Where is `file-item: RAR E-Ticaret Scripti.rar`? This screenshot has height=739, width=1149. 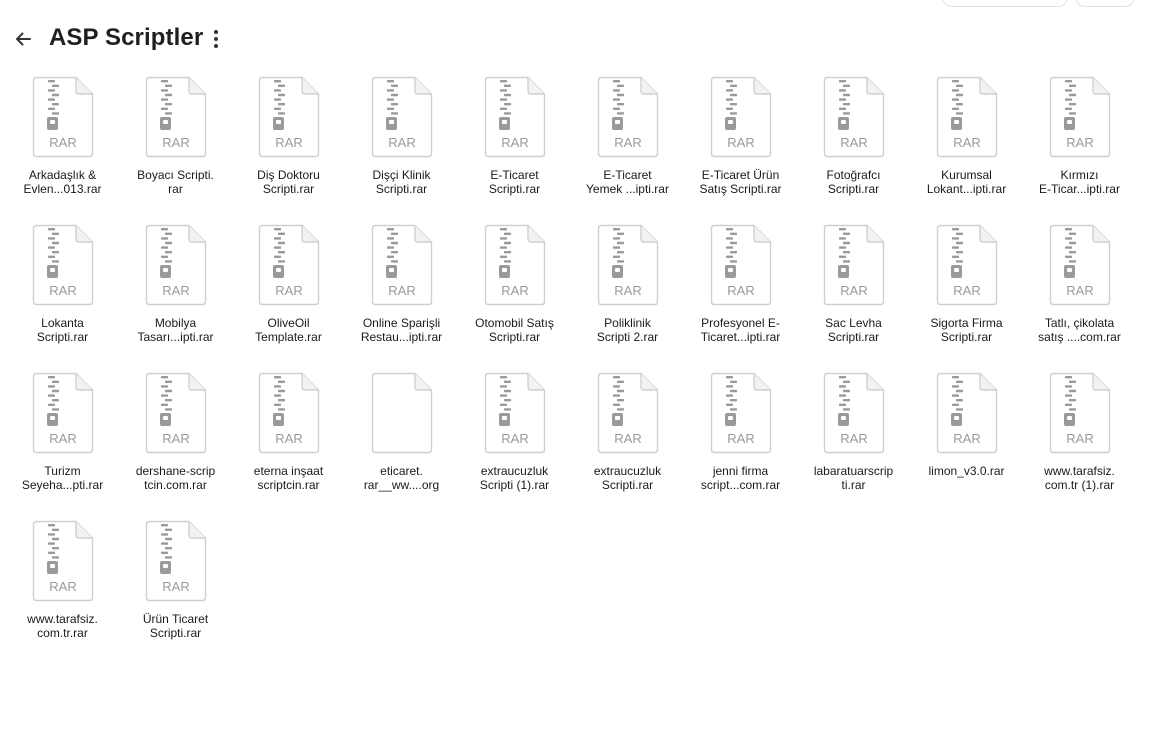 file-item: RAR E-Ticaret Scripti.rar is located at coordinates (514, 146).